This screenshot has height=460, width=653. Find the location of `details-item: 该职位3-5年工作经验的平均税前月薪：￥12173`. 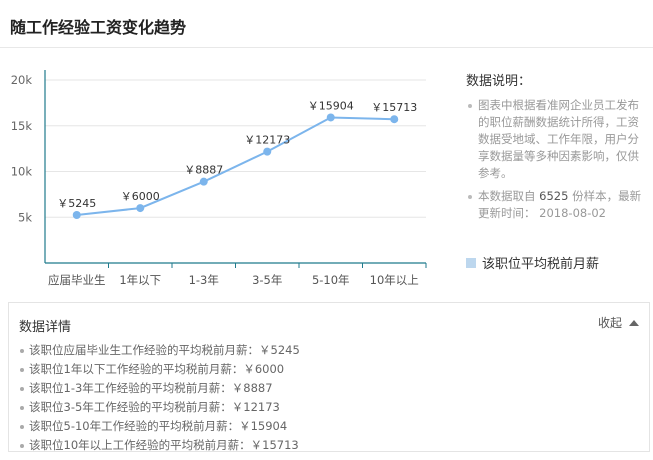

details-item: 该职位3-5年工作经验的平均税前月薪：￥12173 is located at coordinates (159, 407).